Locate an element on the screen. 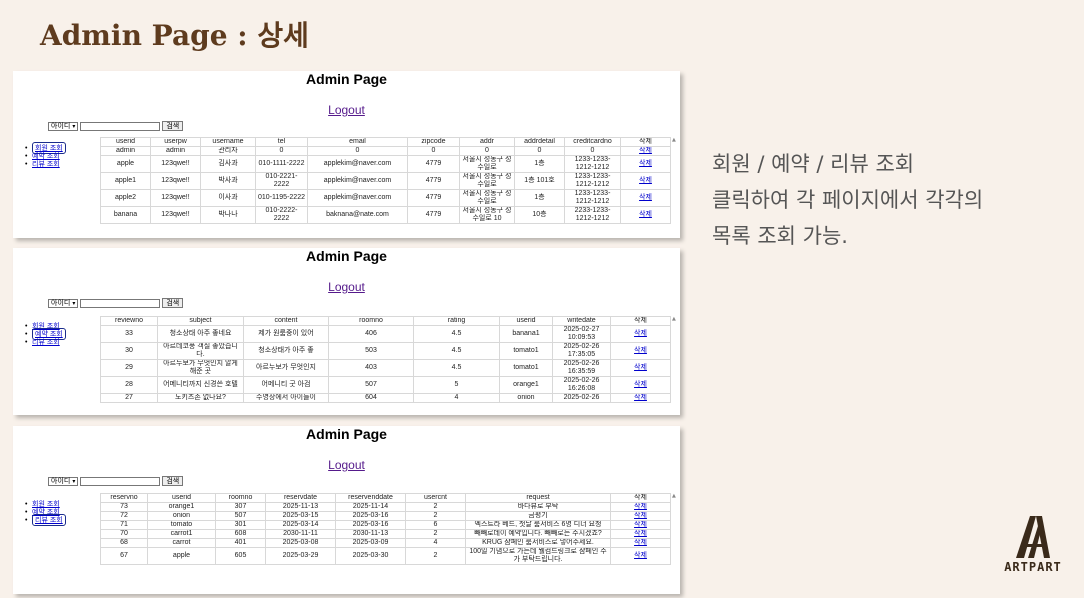  table-cell: 1233-1233-1212-1212 is located at coordinates (592, 164).